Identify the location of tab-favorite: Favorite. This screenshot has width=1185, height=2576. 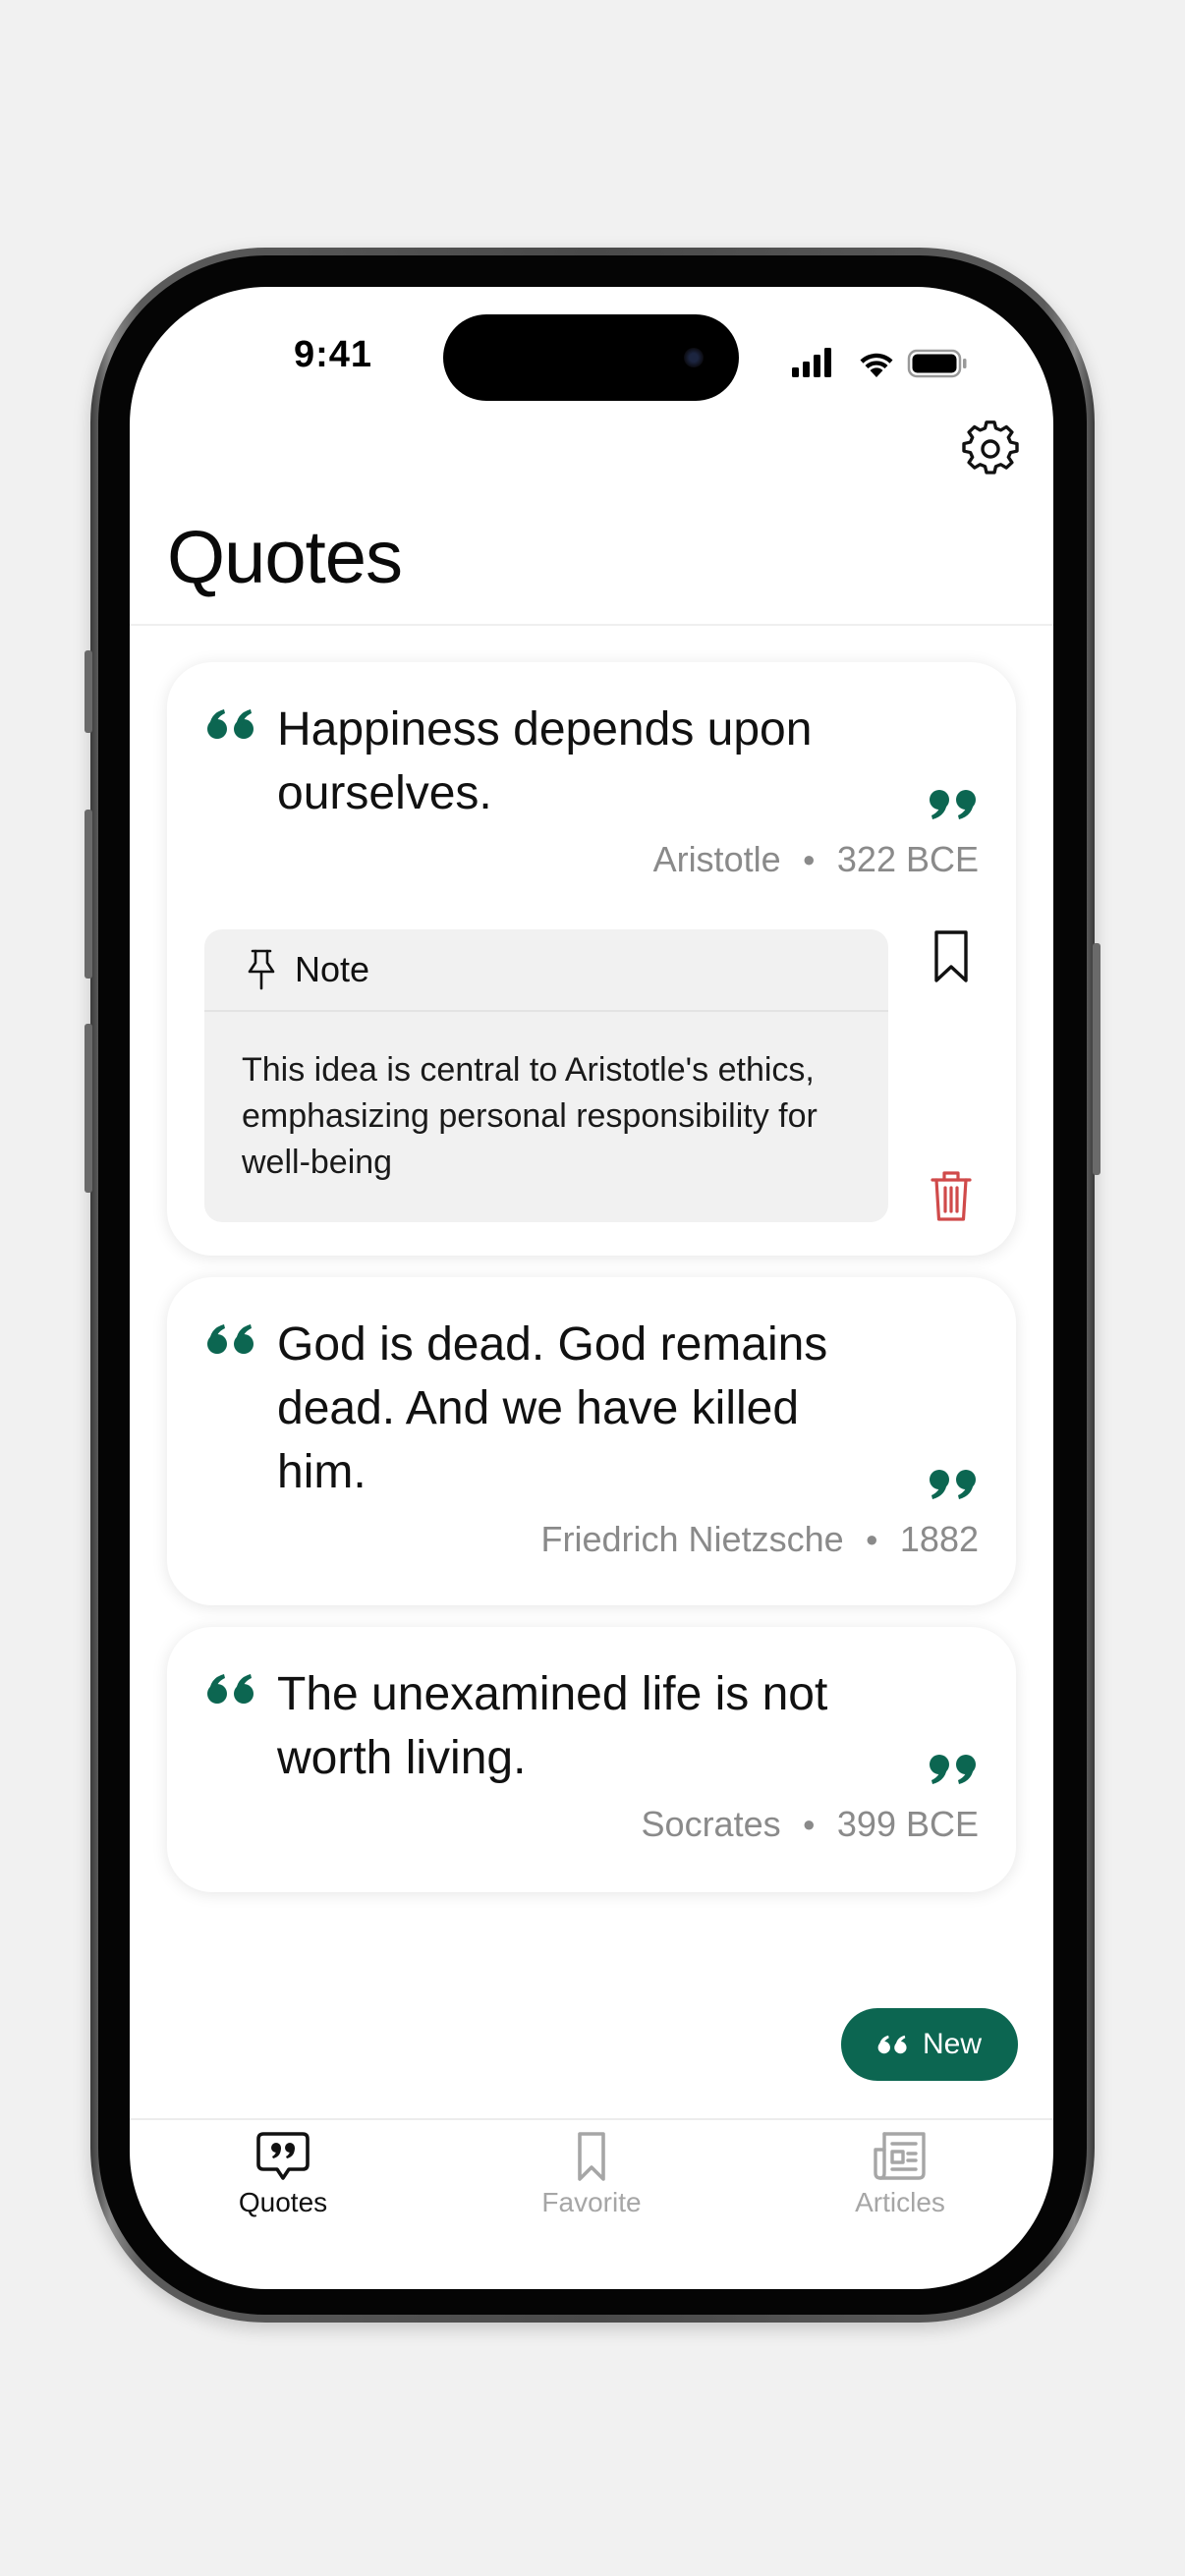
(592, 2174).